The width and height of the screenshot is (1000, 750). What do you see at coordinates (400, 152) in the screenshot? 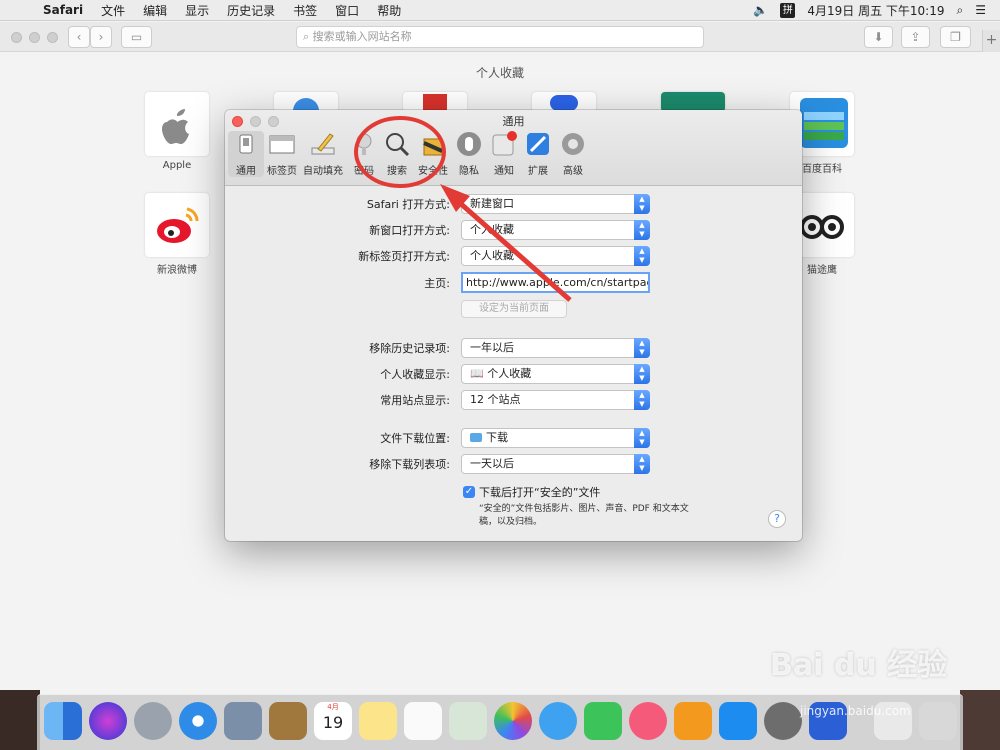
I see `annotation-circle` at bounding box center [400, 152].